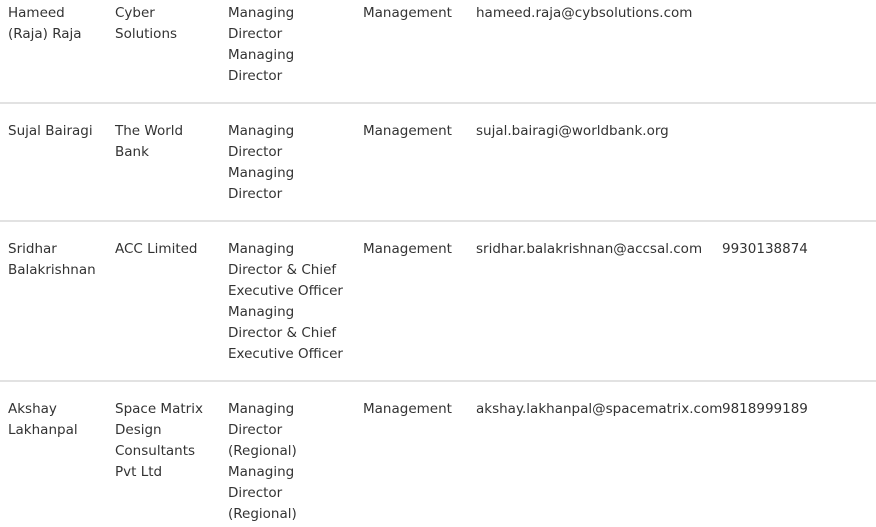  What do you see at coordinates (32, 249) in the screenshot?
I see `name-line: Sridhar` at bounding box center [32, 249].